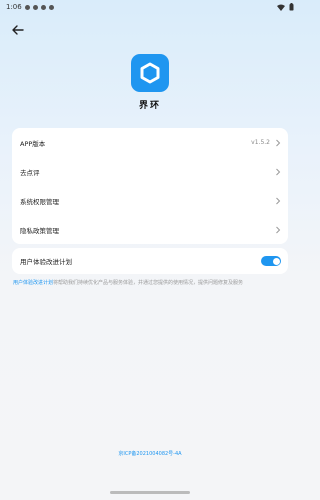 The width and height of the screenshot is (320, 500). What do you see at coordinates (46, 262) in the screenshot?
I see `ux-program-label: 用户体验改进计划` at bounding box center [46, 262].